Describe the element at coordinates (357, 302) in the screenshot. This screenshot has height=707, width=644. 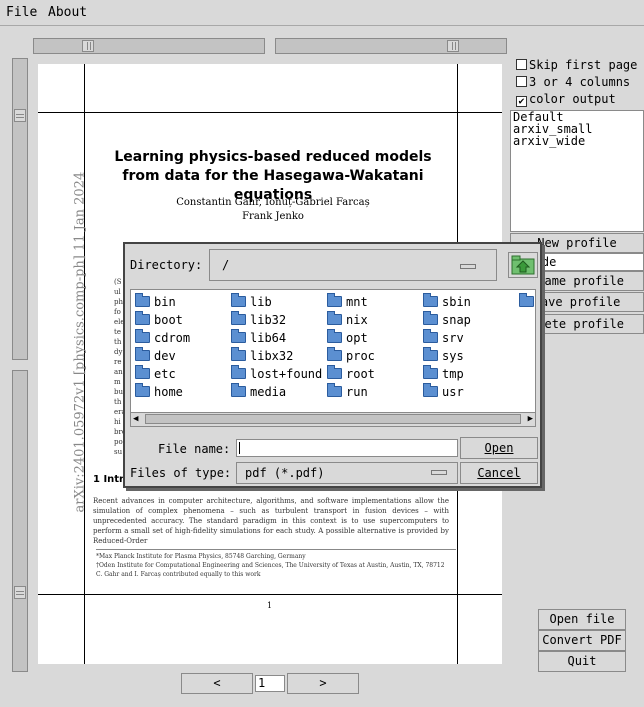
I see `folder-name: mnt` at that location.